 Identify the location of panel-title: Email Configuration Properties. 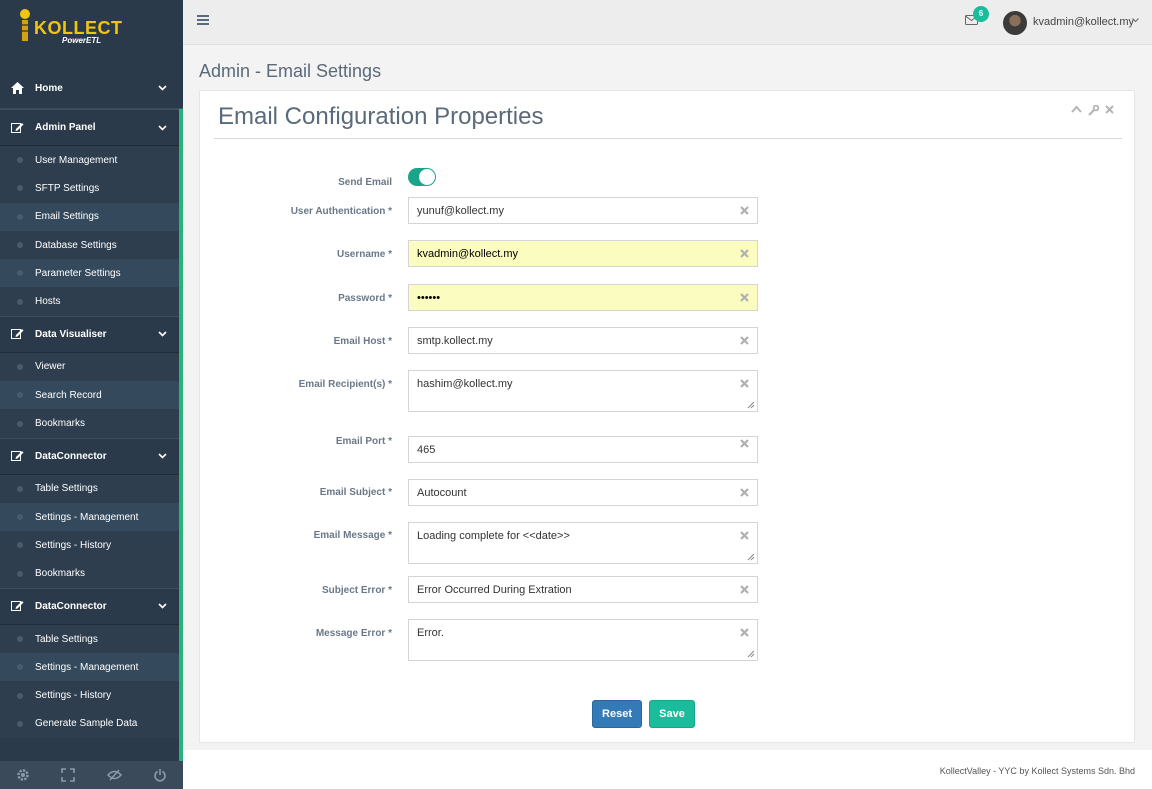
(381, 116).